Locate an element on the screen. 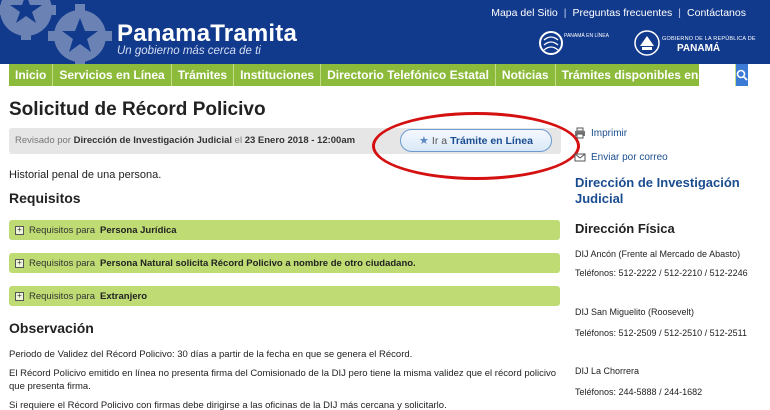 The width and height of the screenshot is (770, 410). nav-noticias: Noticias is located at coordinates (526, 75).